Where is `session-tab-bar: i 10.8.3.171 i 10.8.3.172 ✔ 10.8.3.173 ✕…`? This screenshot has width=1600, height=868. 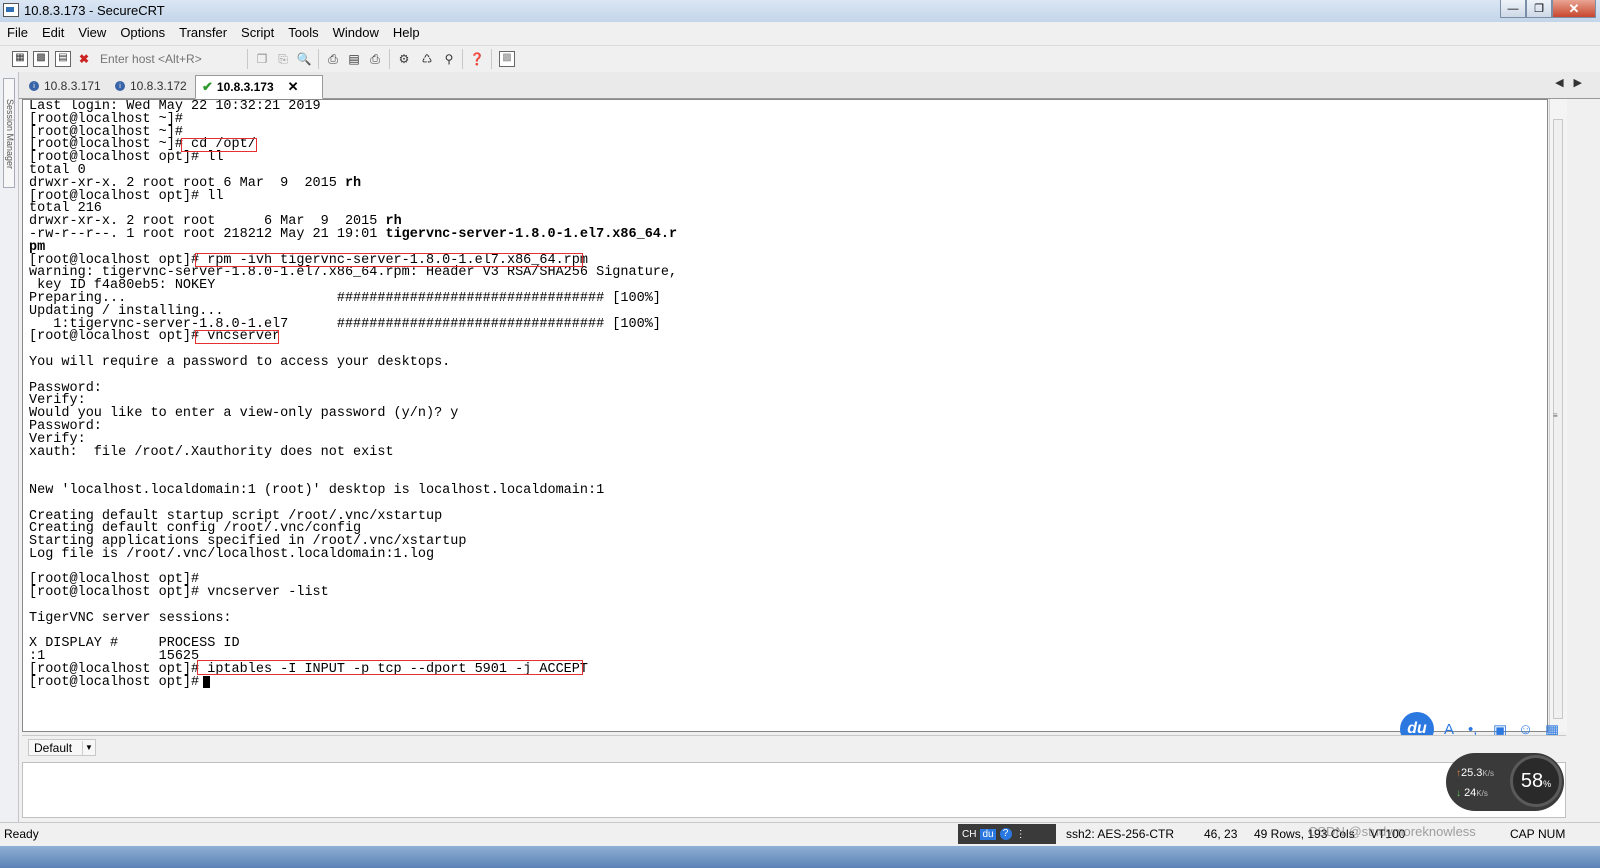 session-tab-bar: i 10.8.3.171 i 10.8.3.172 ✔ 10.8.3.173 ✕… is located at coordinates (809, 85).